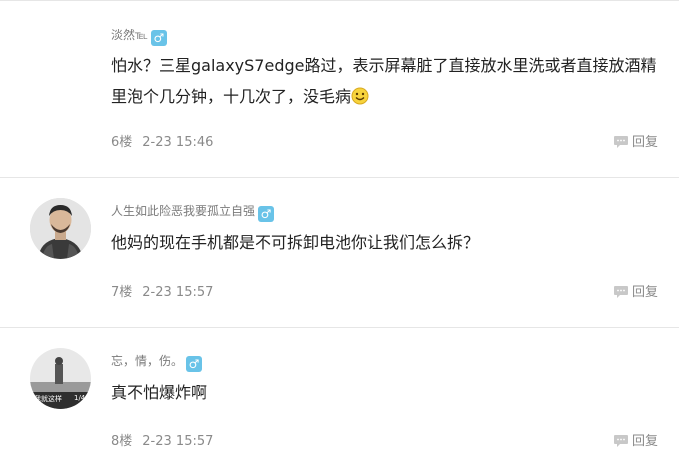 The image size is (679, 449). I want to click on comment-content-line: 里泡个几分钟，十几次了，没毛病, so click(391, 98).